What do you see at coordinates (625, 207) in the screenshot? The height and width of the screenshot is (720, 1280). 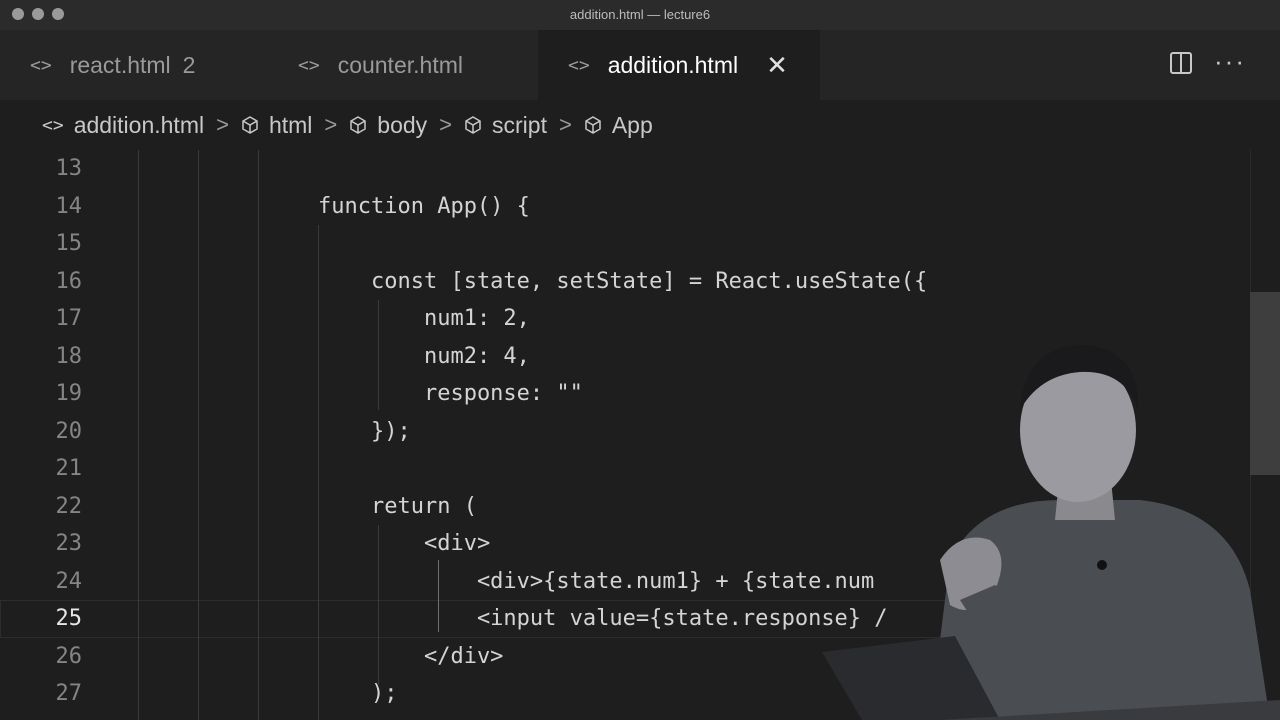 I see `code-line: 14 function App() {` at bounding box center [625, 207].